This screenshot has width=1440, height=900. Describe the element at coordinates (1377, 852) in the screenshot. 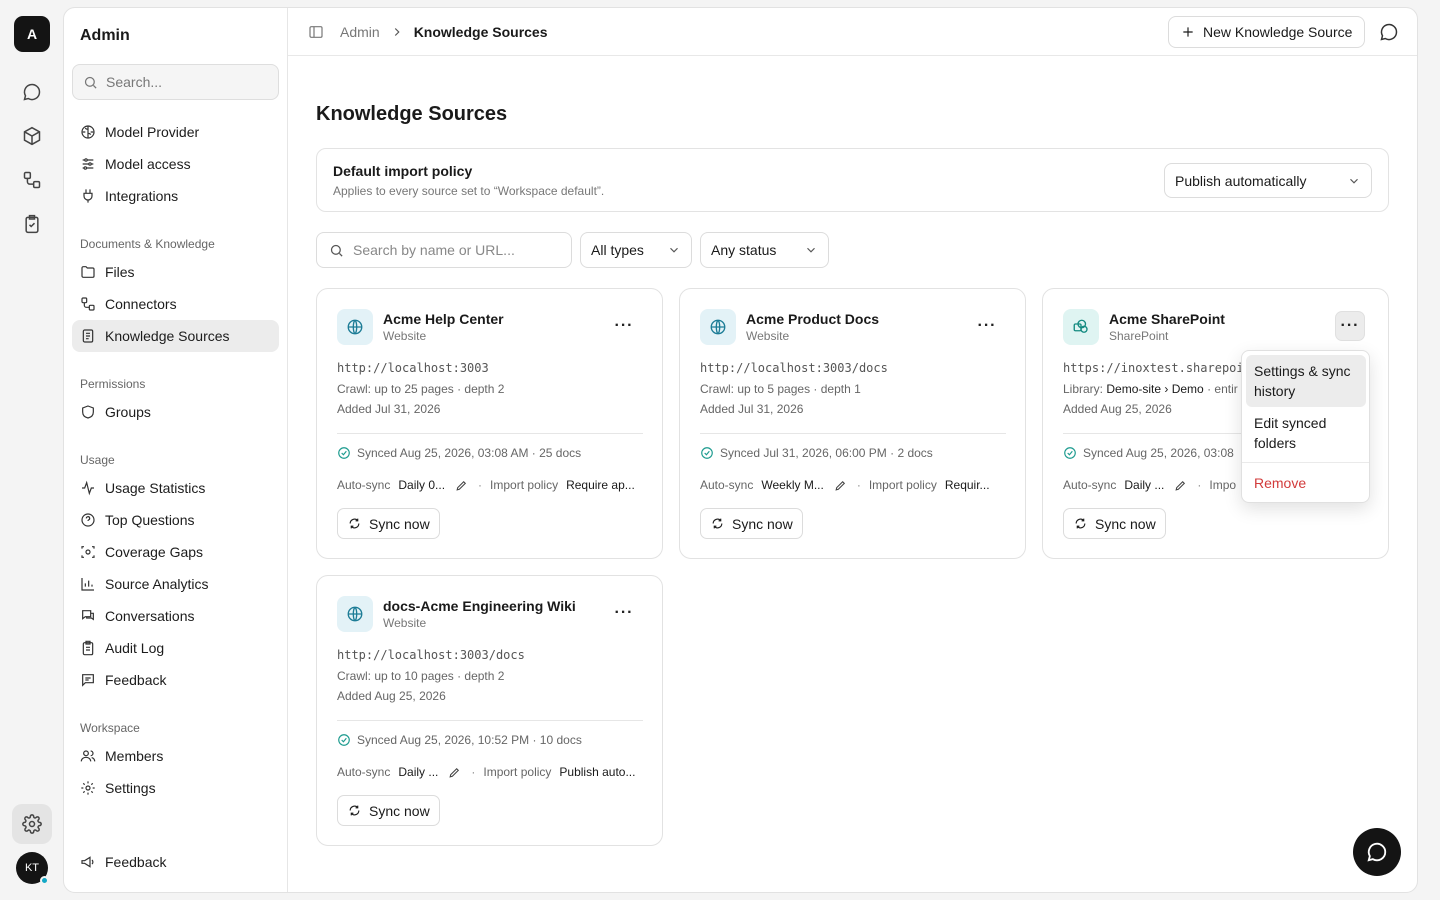

I see `chat-launcher-button` at that location.